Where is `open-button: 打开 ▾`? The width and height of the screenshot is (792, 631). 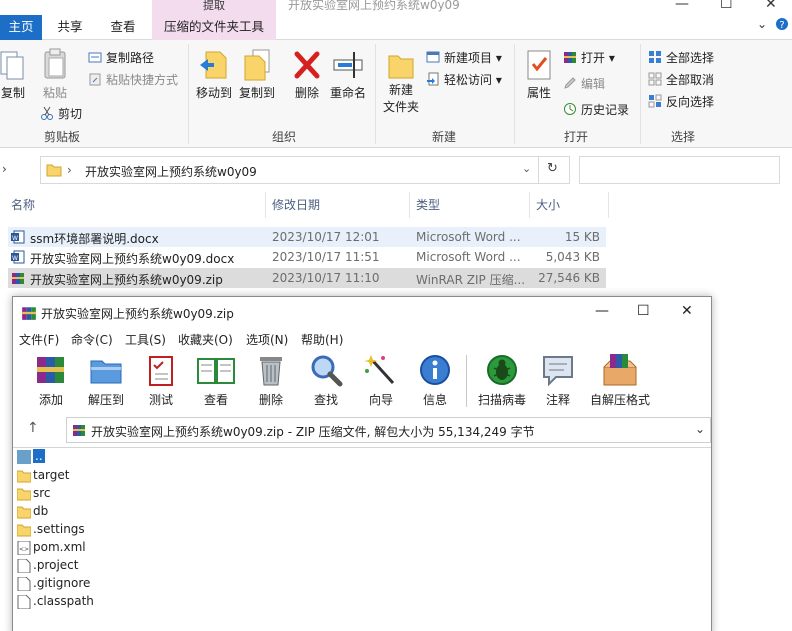 open-button: 打开 ▾ is located at coordinates (589, 57).